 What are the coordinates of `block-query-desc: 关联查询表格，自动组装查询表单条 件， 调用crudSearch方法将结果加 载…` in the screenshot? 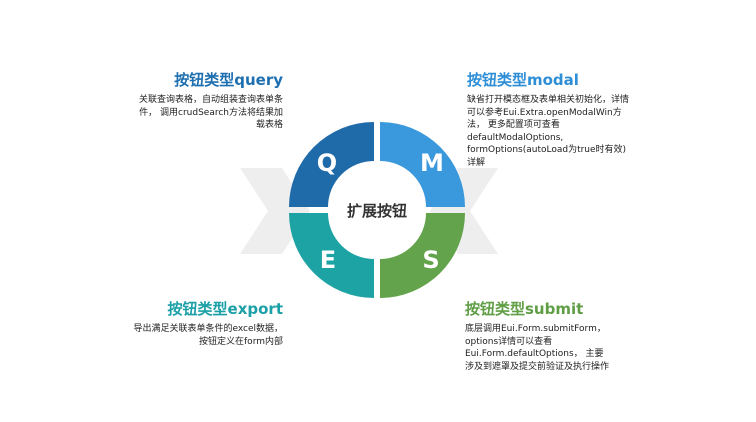 It's located at (211, 113).